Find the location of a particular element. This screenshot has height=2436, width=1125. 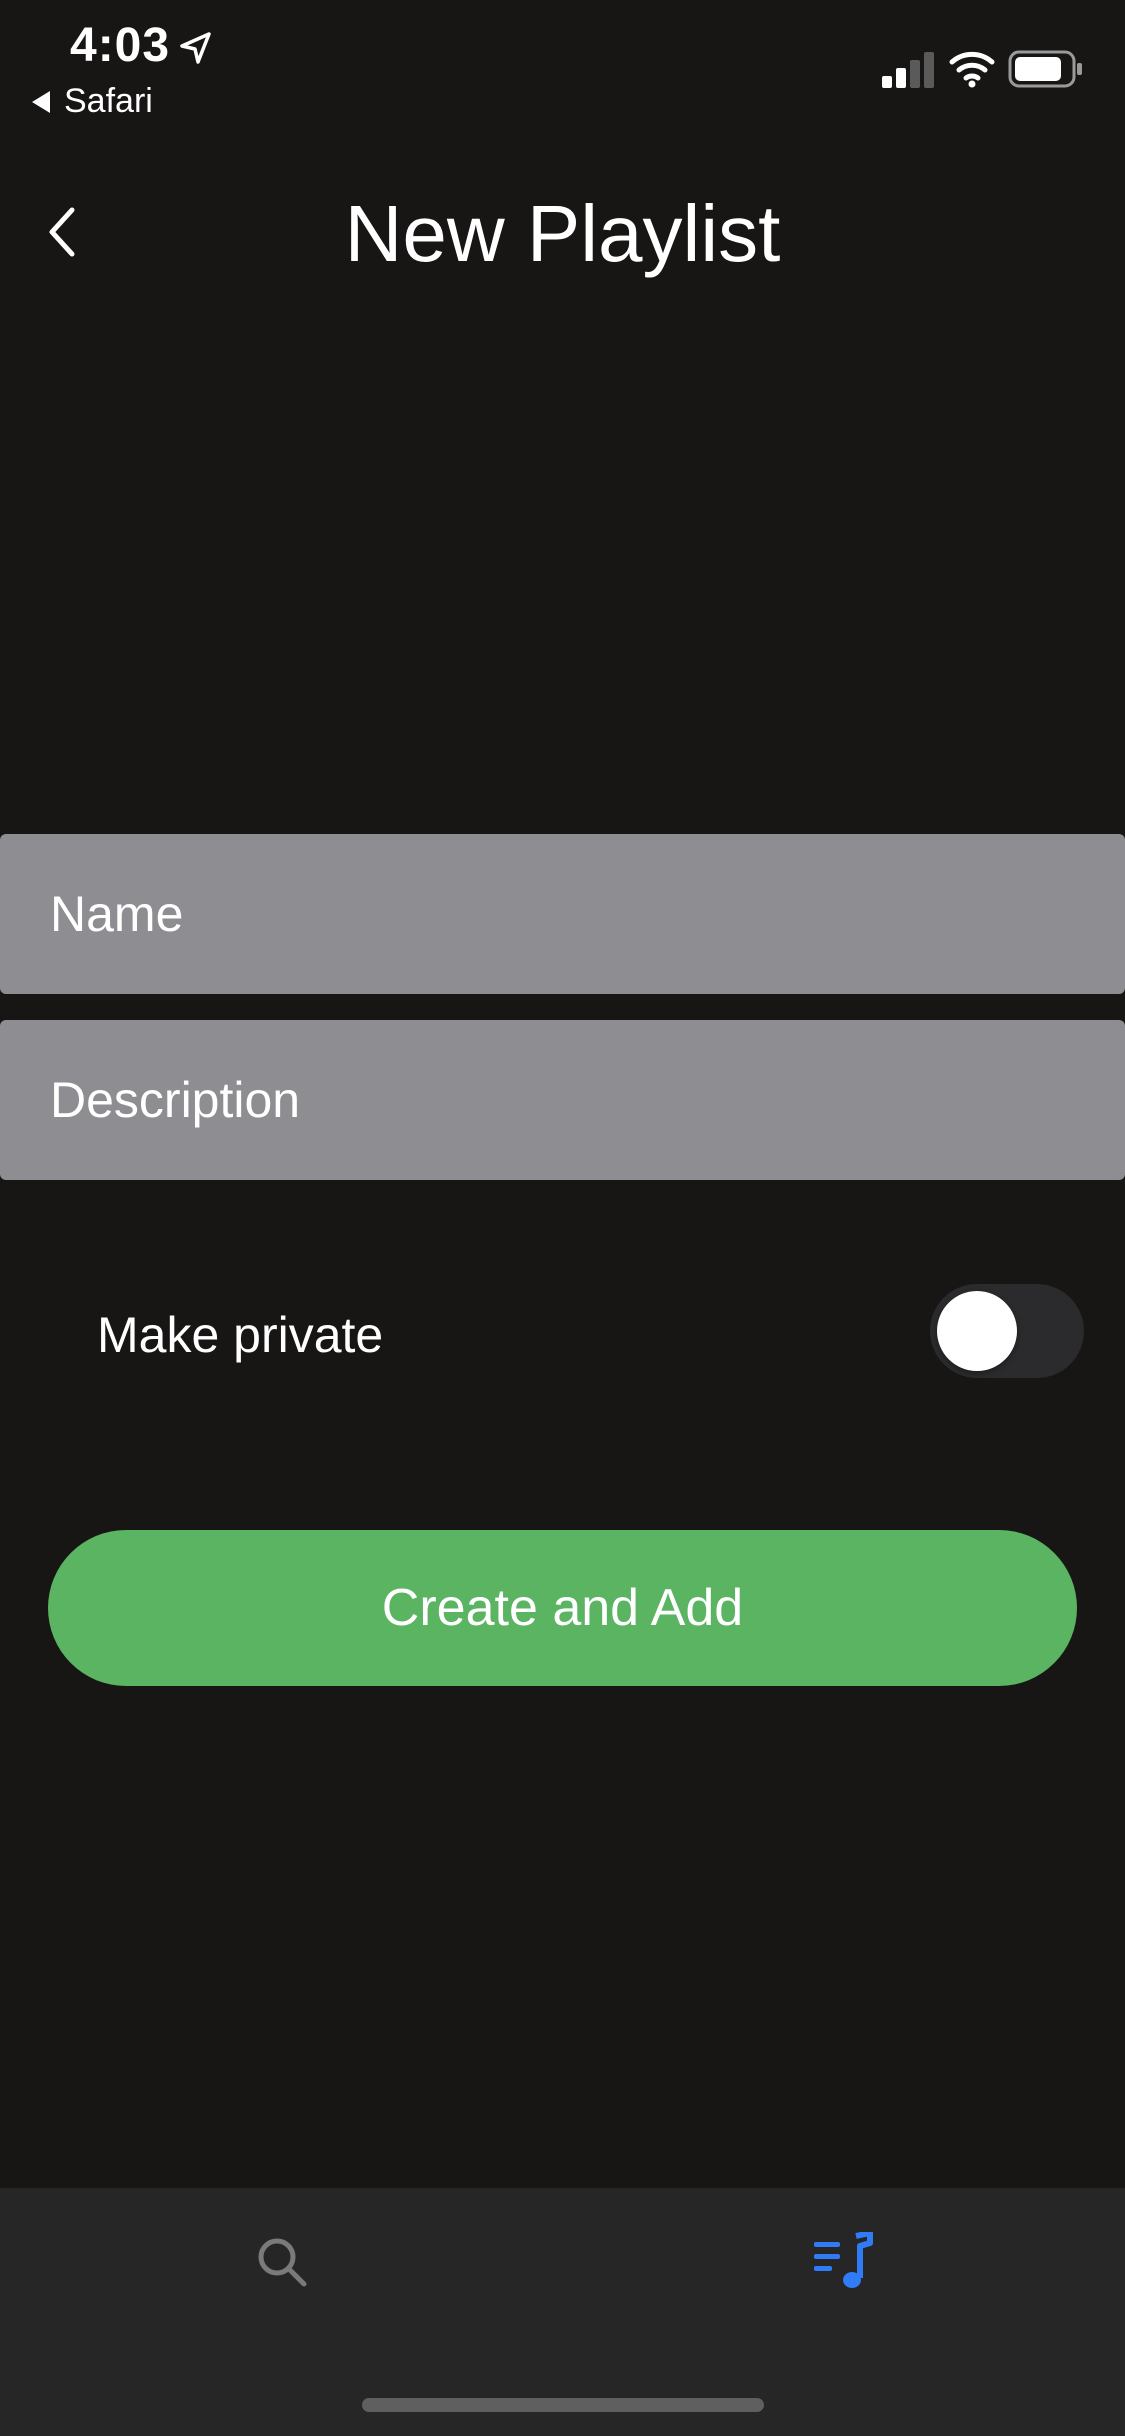

name-input is located at coordinates (562, 914).